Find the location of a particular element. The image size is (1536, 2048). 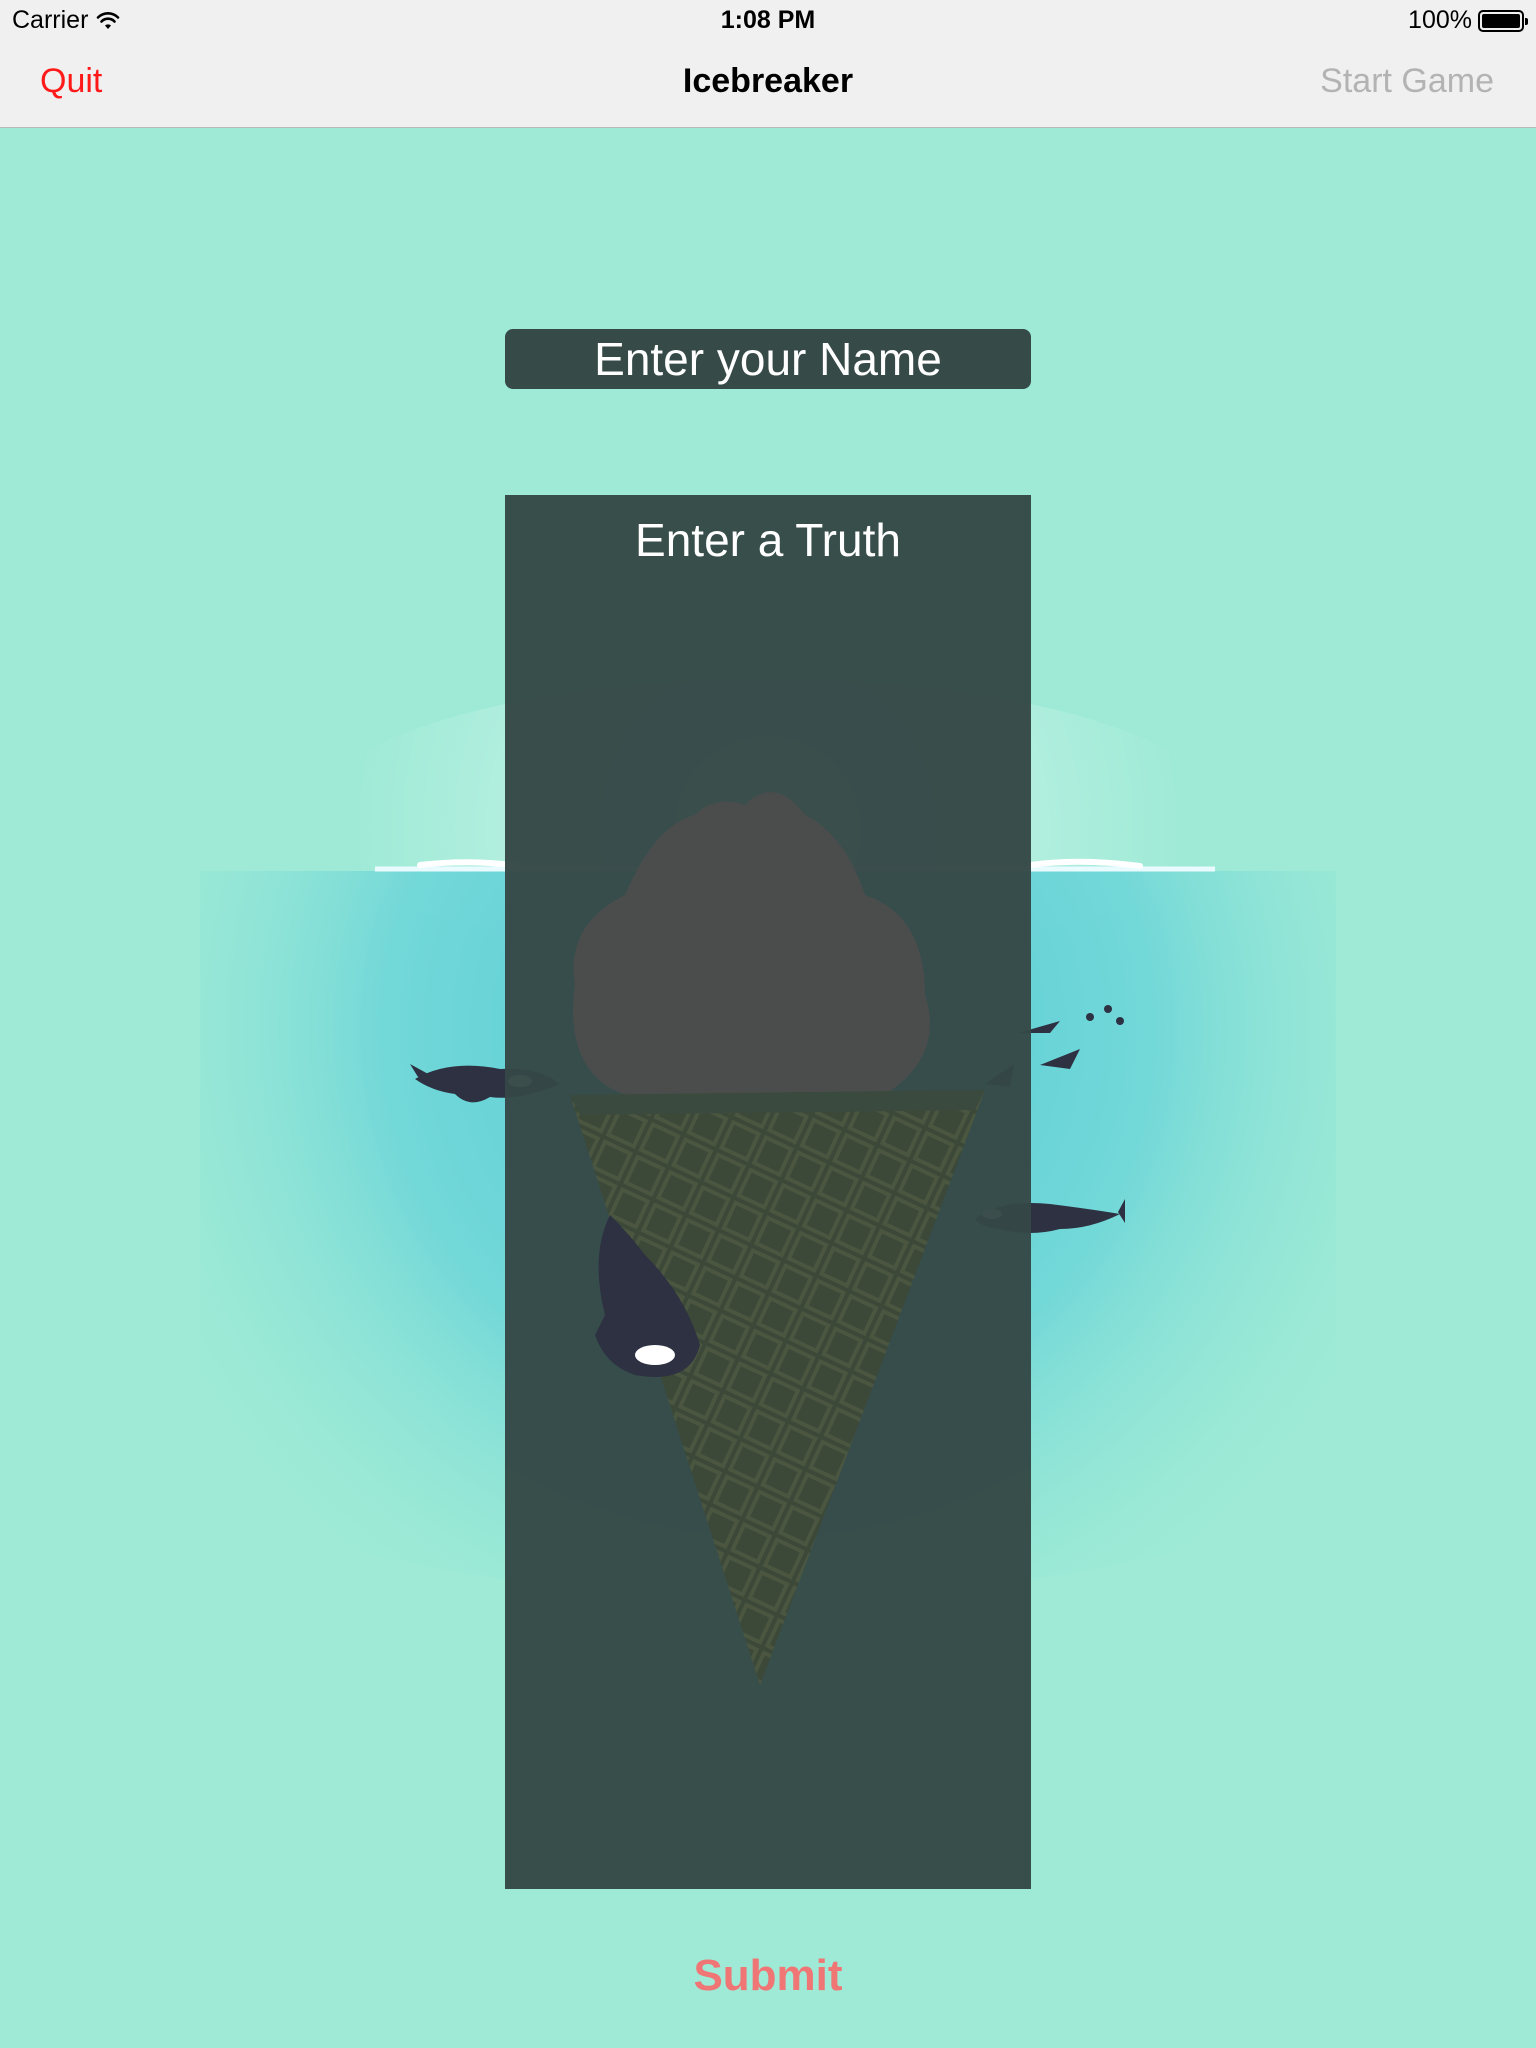

navigation-bar: Quit Icebreaker Start Game is located at coordinates (768, 84).